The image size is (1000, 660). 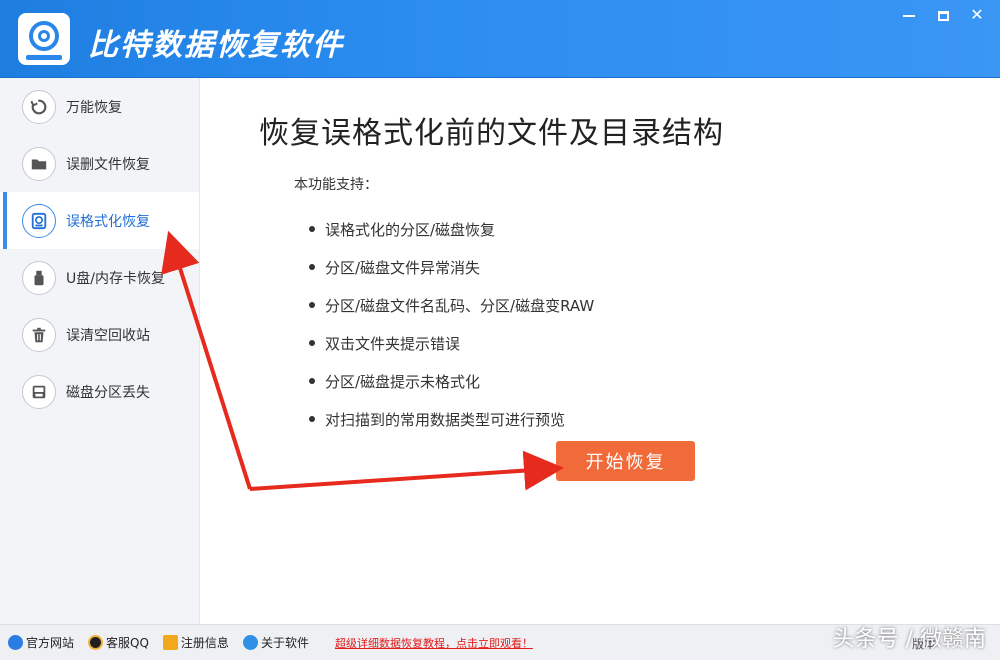 I want to click on feature-text: 误格式化的分区/磁盘恢复, so click(x=410, y=229).